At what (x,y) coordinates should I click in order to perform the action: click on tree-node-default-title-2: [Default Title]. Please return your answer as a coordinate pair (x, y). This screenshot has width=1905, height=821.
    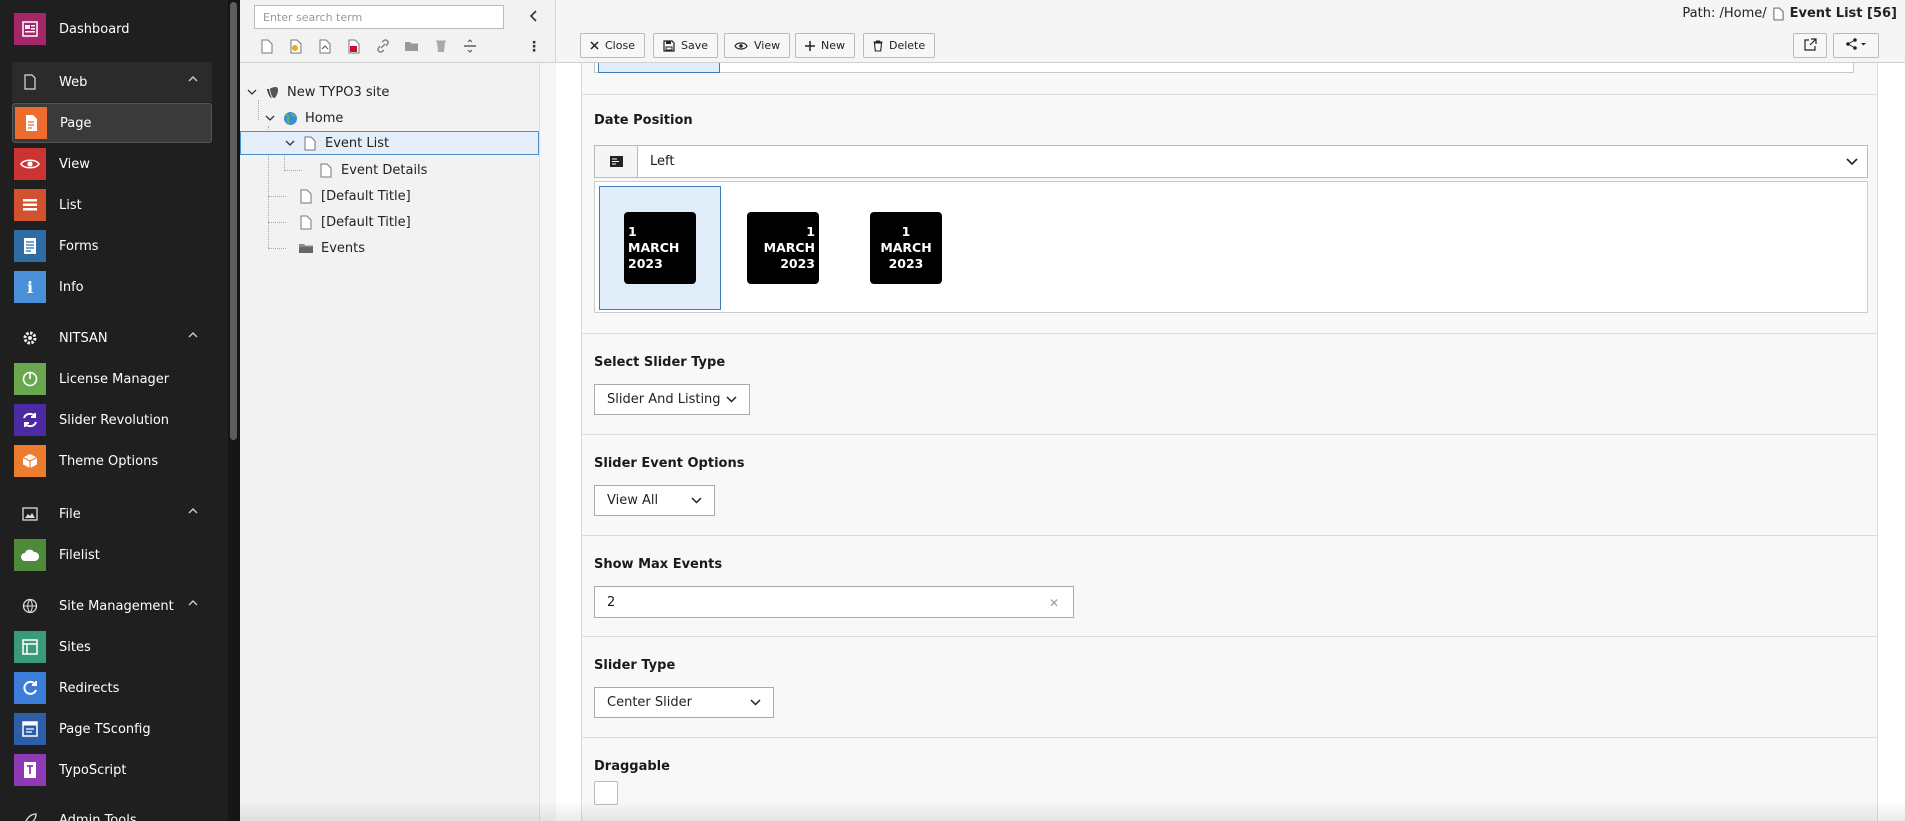
    Looking at the image, I should click on (354, 222).